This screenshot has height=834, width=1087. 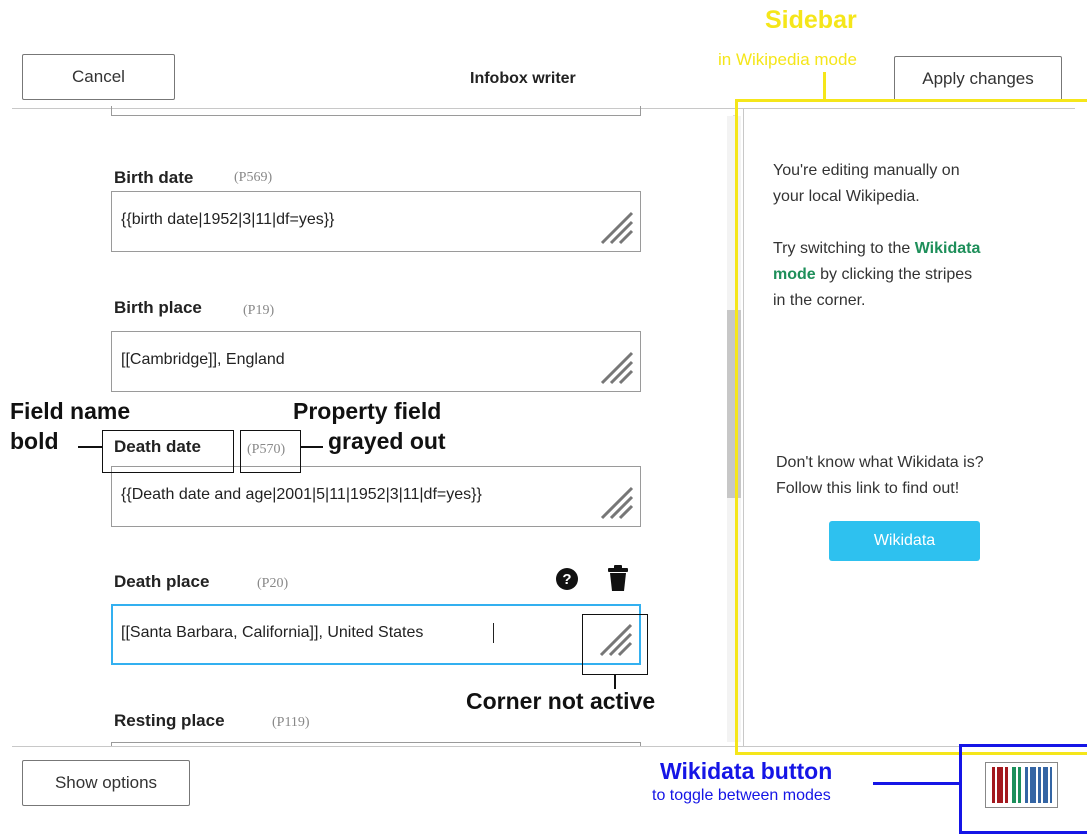 I want to click on annotation-wikidata-connector, so click(x=917, y=783).